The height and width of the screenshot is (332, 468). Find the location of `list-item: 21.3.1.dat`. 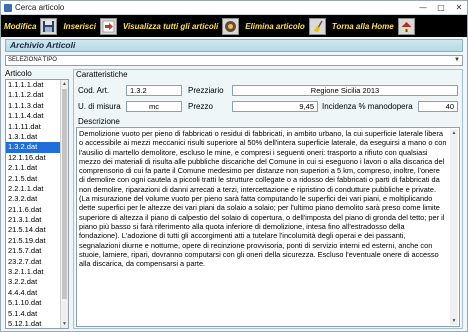

list-item: 21.3.1.dat is located at coordinates (37, 220).